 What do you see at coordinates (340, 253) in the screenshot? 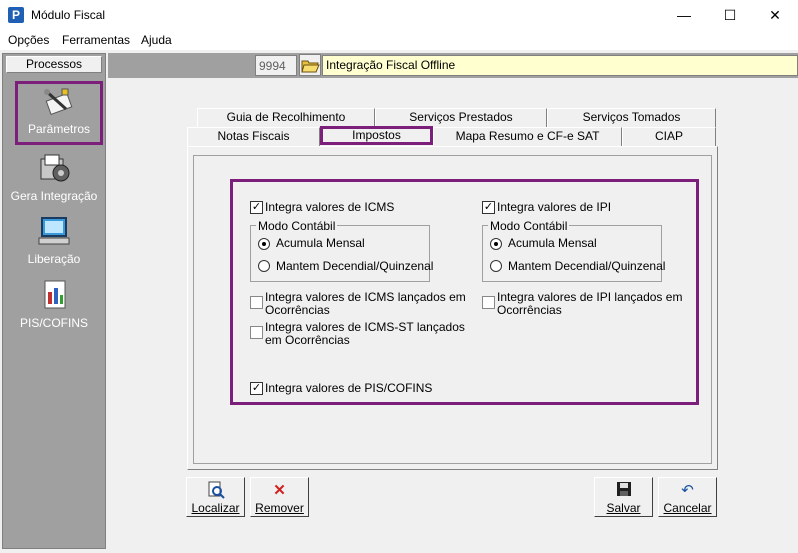
I see `icms-modo-contabil-group` at bounding box center [340, 253].